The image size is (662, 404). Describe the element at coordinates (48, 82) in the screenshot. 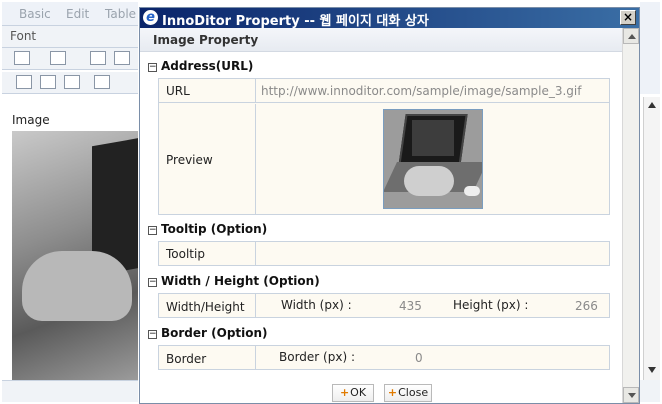

I see `copy-icon` at that location.